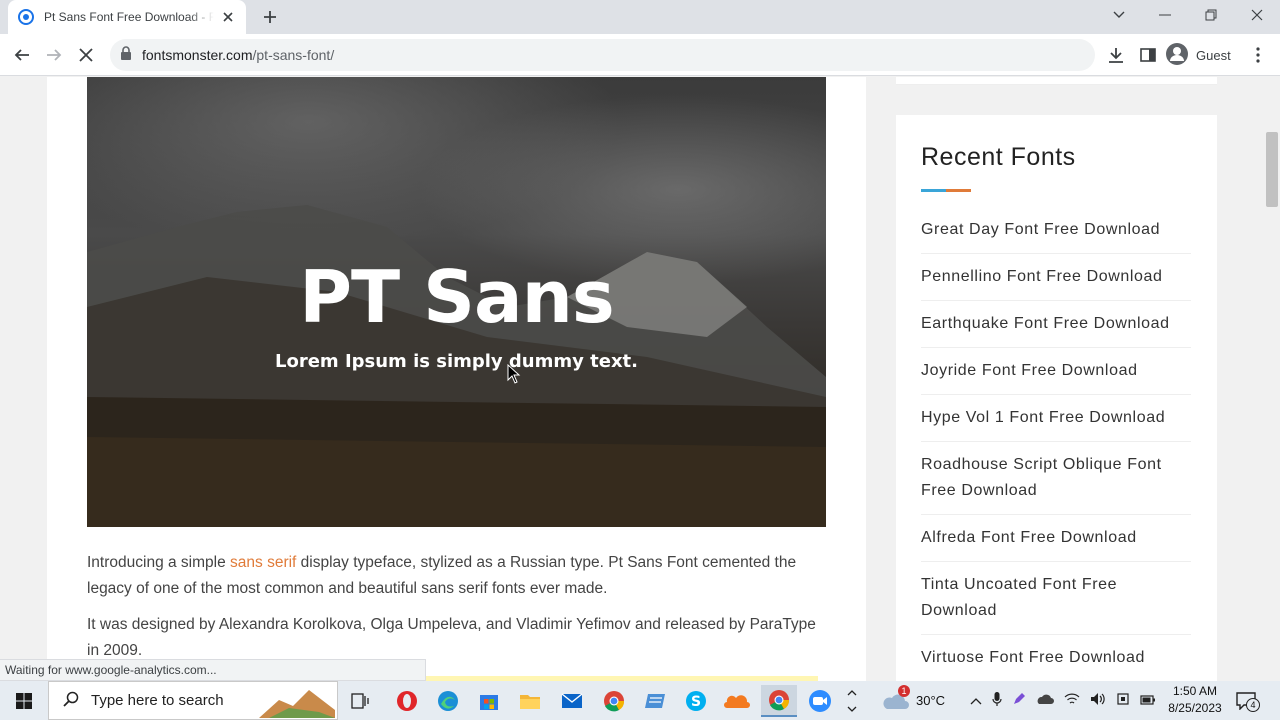  What do you see at coordinates (1177, 55) in the screenshot?
I see `avatar-icon` at bounding box center [1177, 55].